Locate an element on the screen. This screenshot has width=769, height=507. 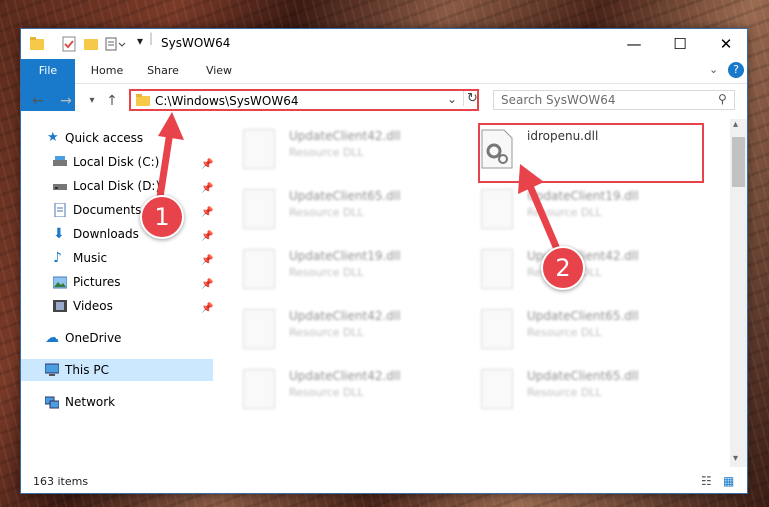
maximize-button: ☐ is located at coordinates (680, 44).